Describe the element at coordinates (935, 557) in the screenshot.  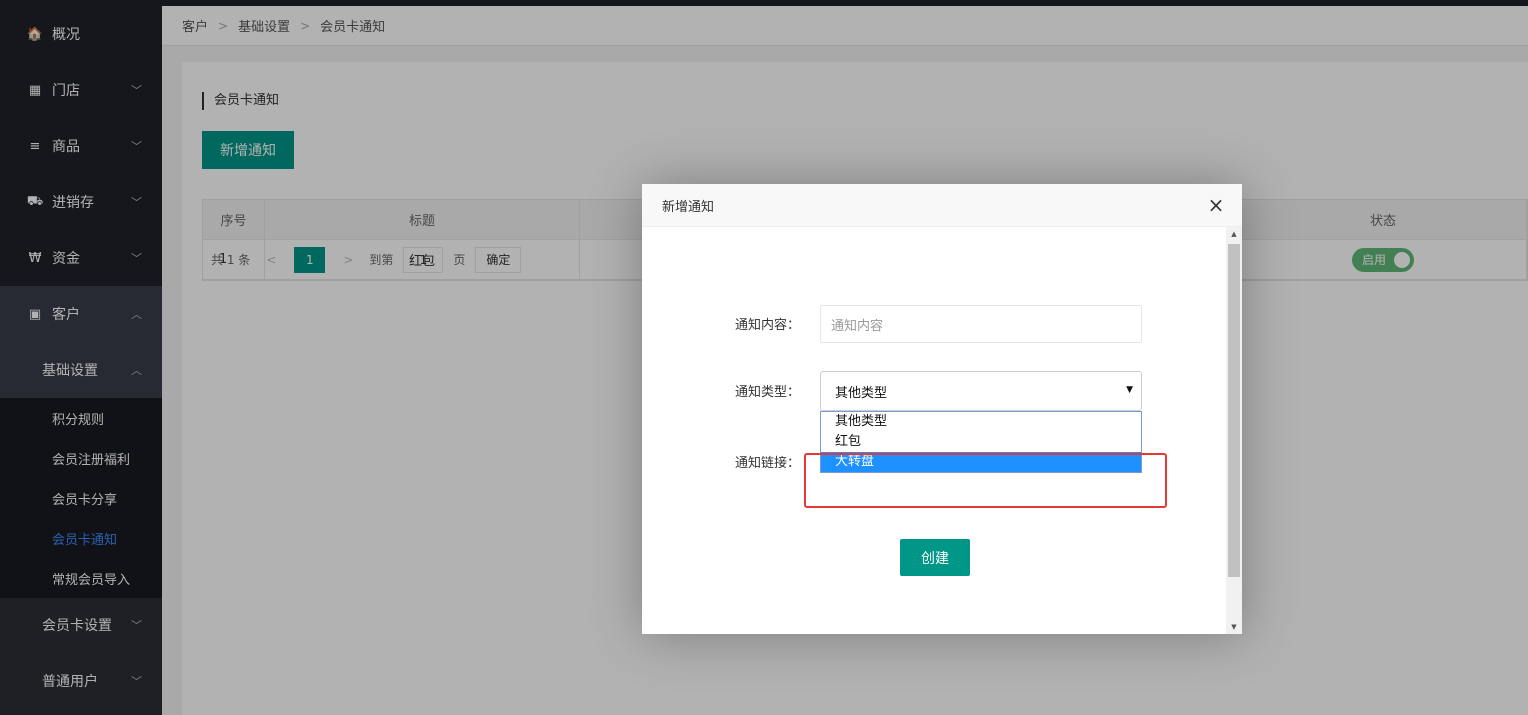
I see `create-button: 创建` at that location.